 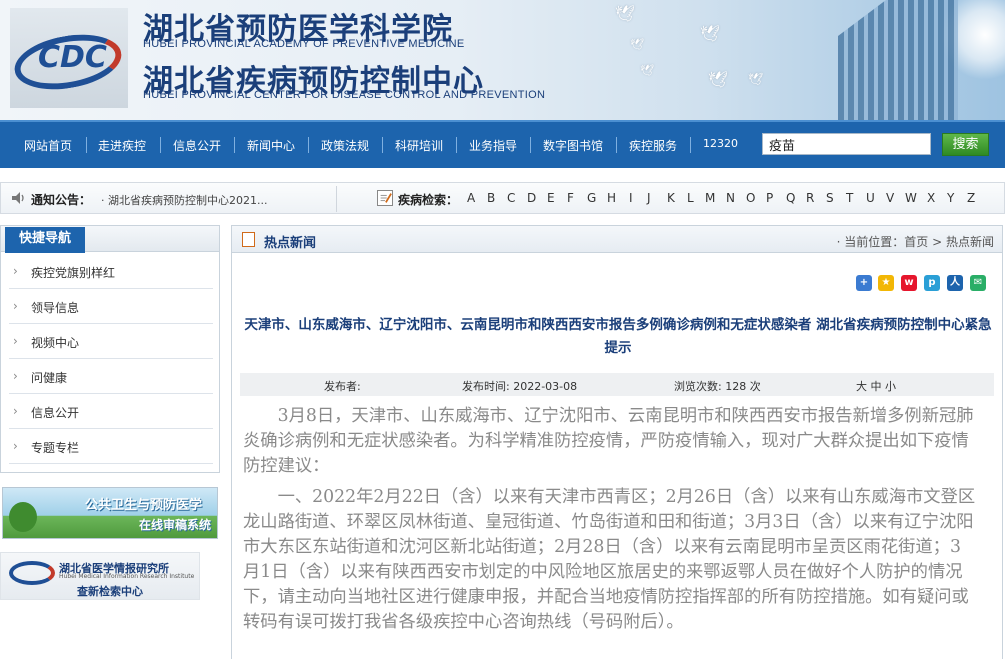 I want to click on sidebar-item-video: › 视频中心, so click(x=111, y=341).